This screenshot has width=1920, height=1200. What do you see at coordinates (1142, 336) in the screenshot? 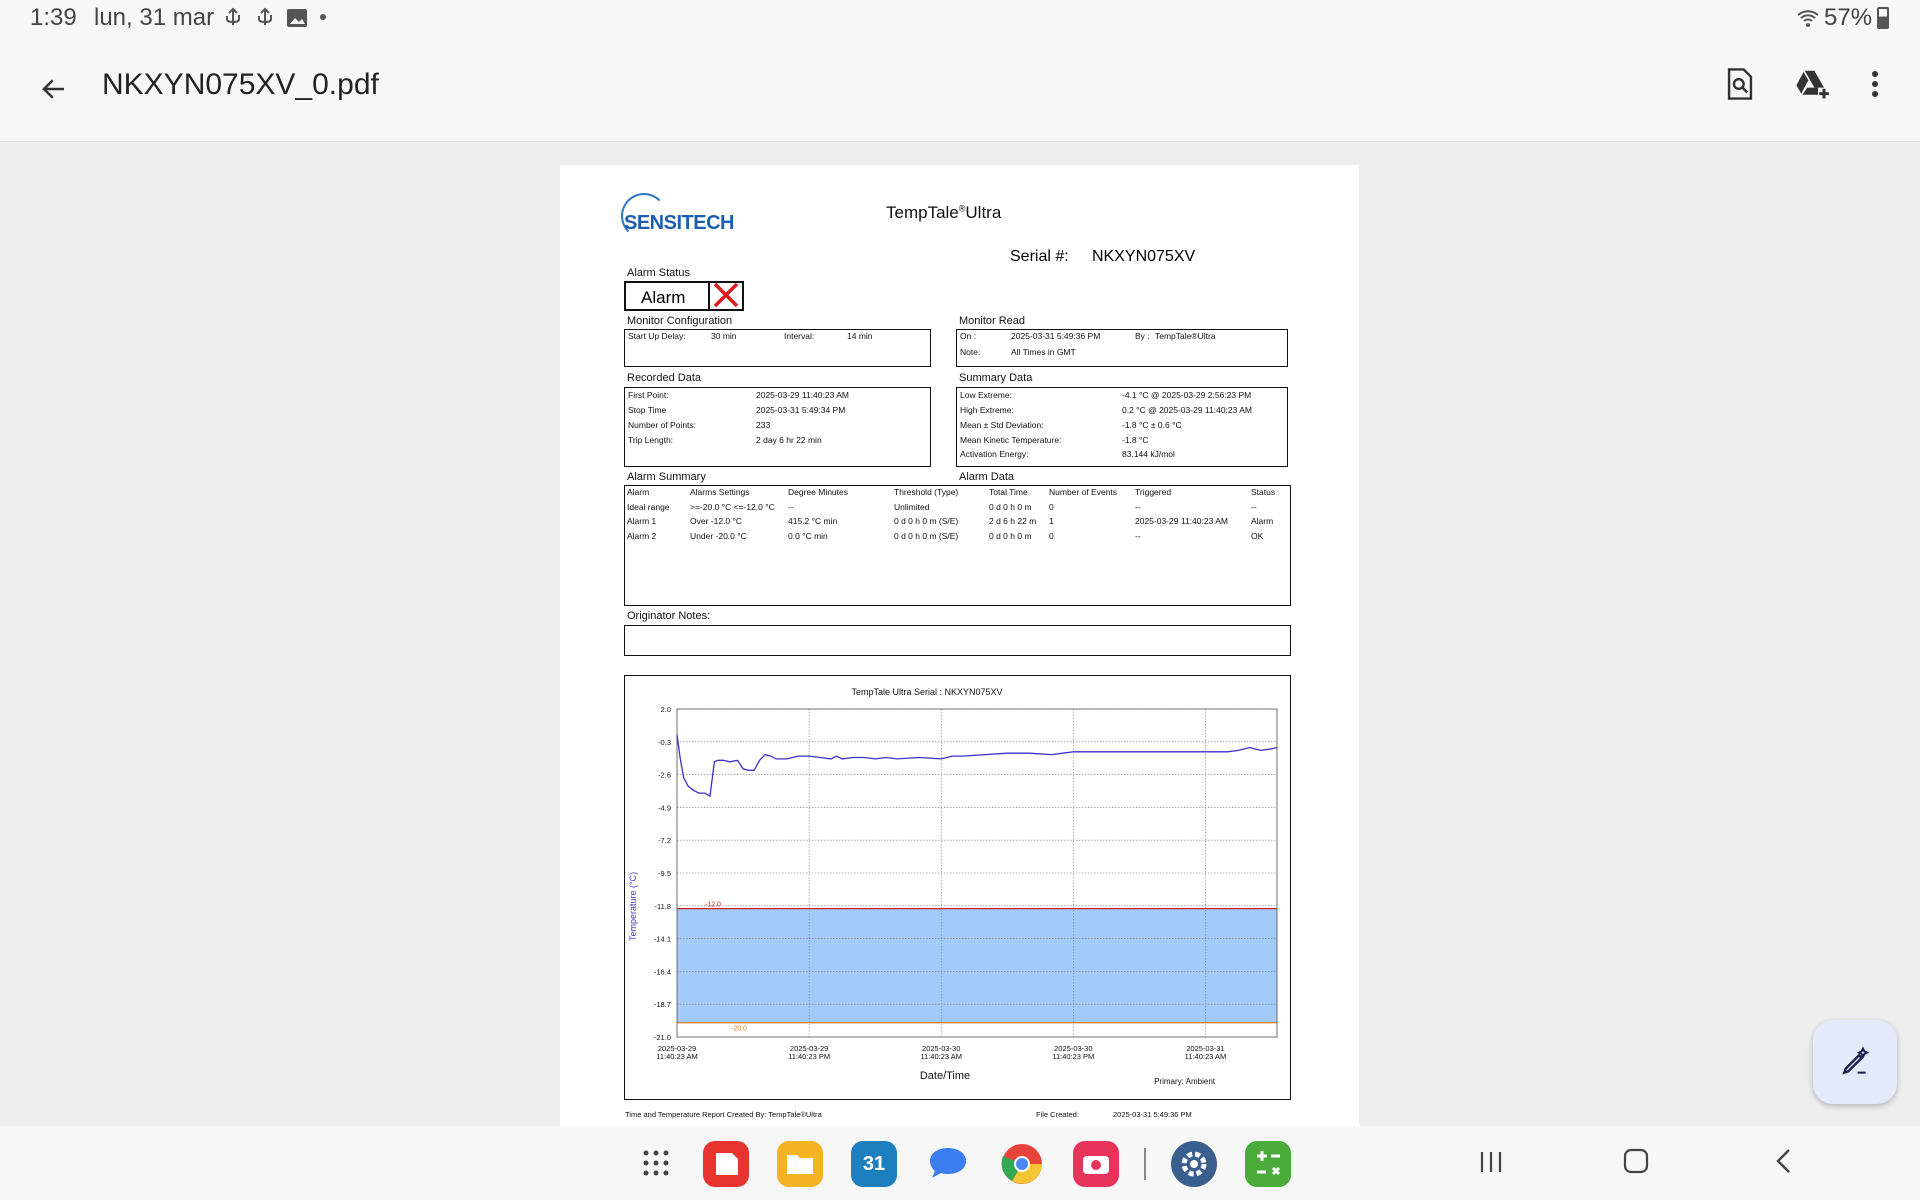
I see `read-by-label: By :` at bounding box center [1142, 336].